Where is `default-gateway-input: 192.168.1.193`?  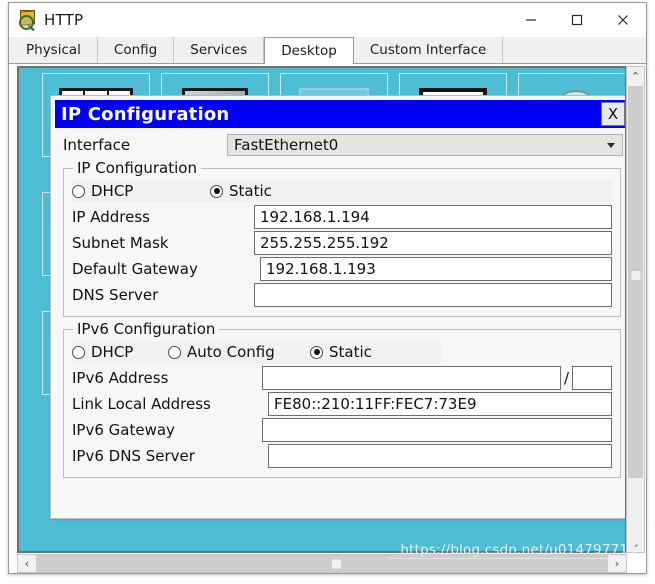
default-gateway-input: 192.168.1.193 is located at coordinates (436, 269).